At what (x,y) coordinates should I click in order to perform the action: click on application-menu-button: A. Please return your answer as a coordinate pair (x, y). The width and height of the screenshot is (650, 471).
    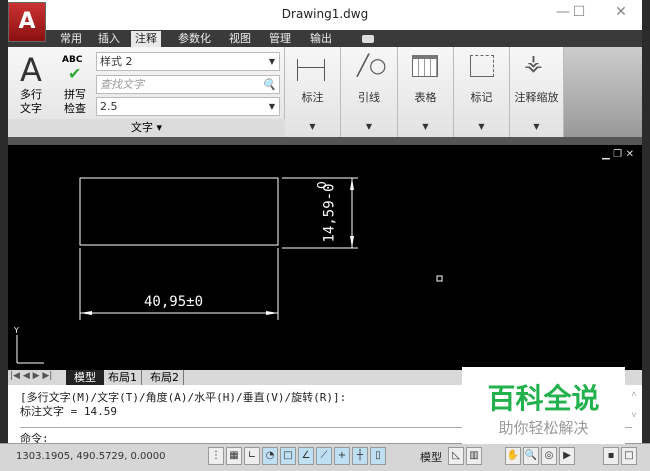
    Looking at the image, I should click on (27, 22).